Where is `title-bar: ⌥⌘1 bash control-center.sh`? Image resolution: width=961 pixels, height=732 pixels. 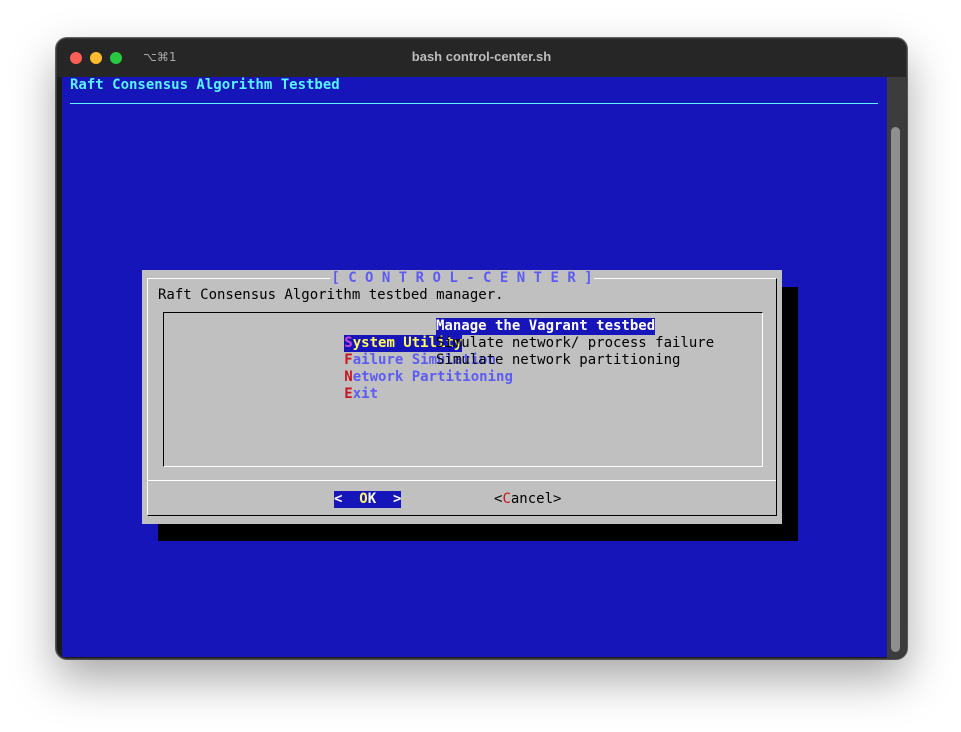
title-bar: ⌥⌘1 bash control-center.sh is located at coordinates (481, 58).